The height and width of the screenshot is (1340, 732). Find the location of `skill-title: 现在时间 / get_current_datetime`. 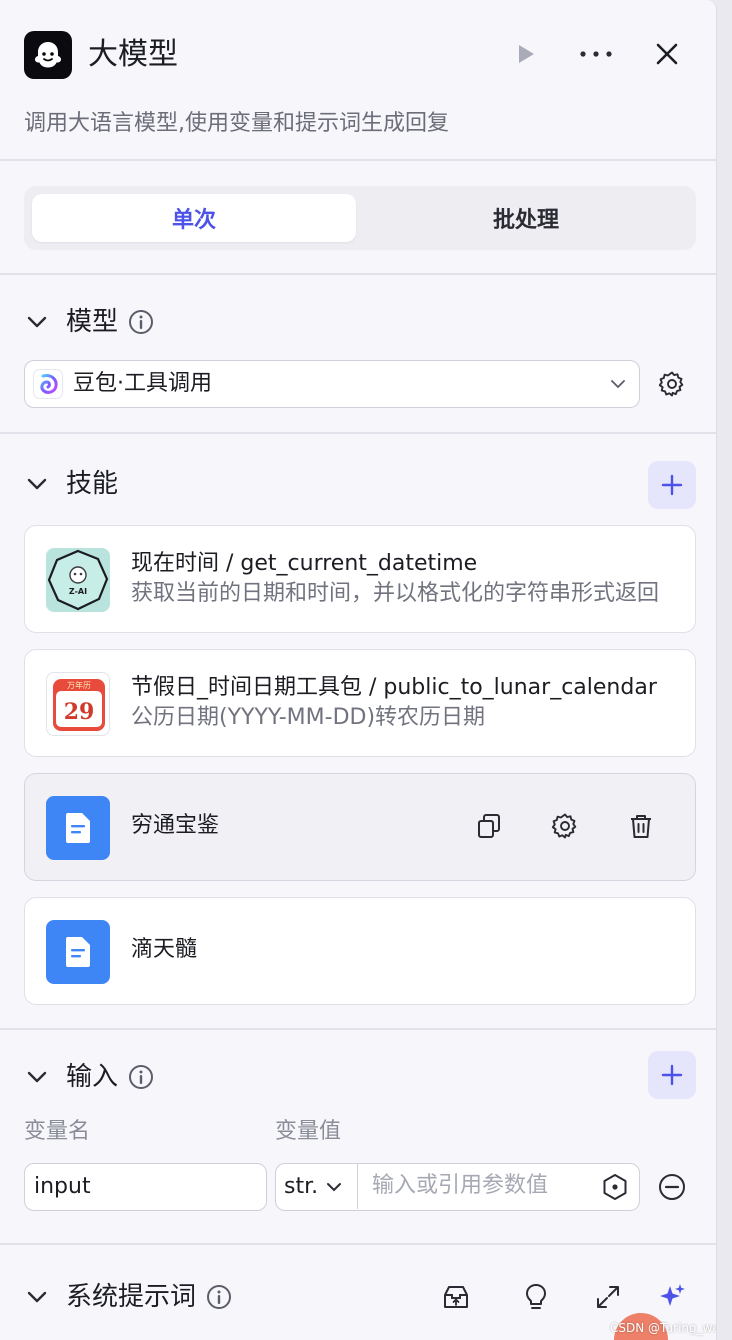

skill-title: 现在时间 / get_current_datetime is located at coordinates (304, 563).